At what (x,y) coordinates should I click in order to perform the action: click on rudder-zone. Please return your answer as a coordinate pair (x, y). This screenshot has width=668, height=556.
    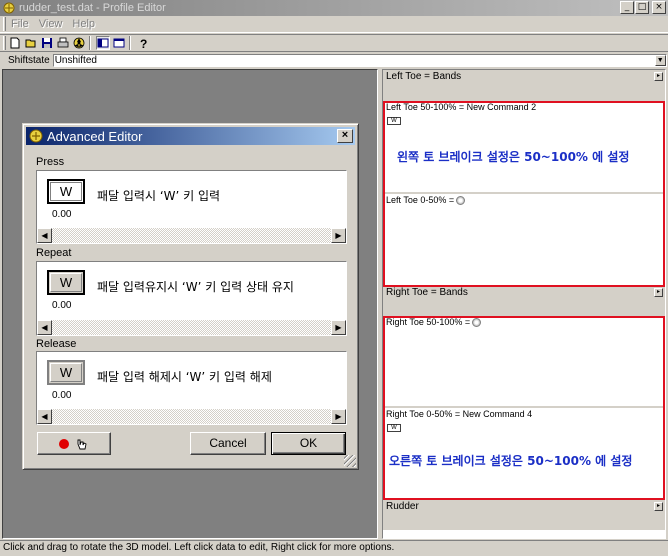
    Looking at the image, I should click on (524, 534).